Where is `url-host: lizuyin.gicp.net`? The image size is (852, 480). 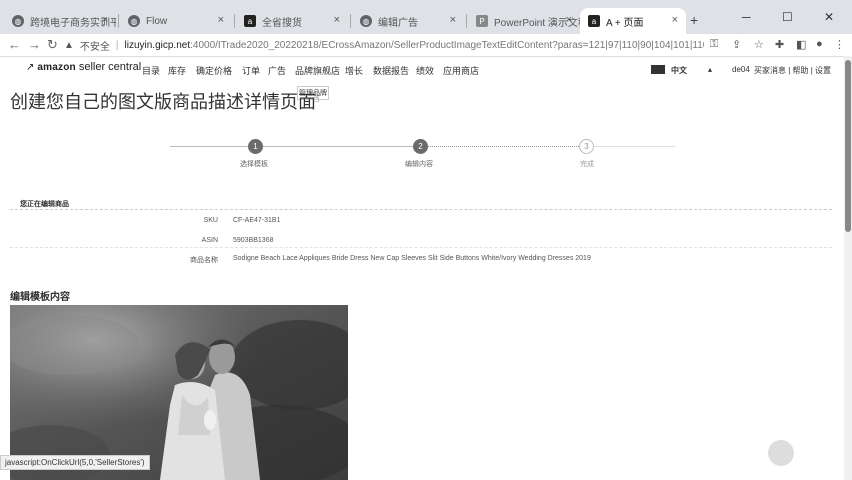 url-host: lizuyin.gicp.net is located at coordinates (157, 45).